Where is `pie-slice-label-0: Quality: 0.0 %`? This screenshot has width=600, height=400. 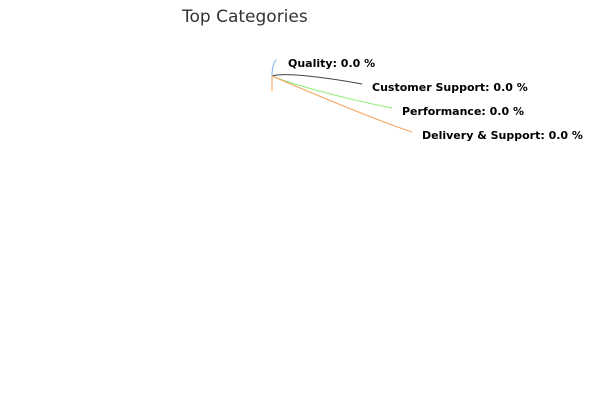
pie-slice-label-0: Quality: 0.0 % is located at coordinates (331, 63).